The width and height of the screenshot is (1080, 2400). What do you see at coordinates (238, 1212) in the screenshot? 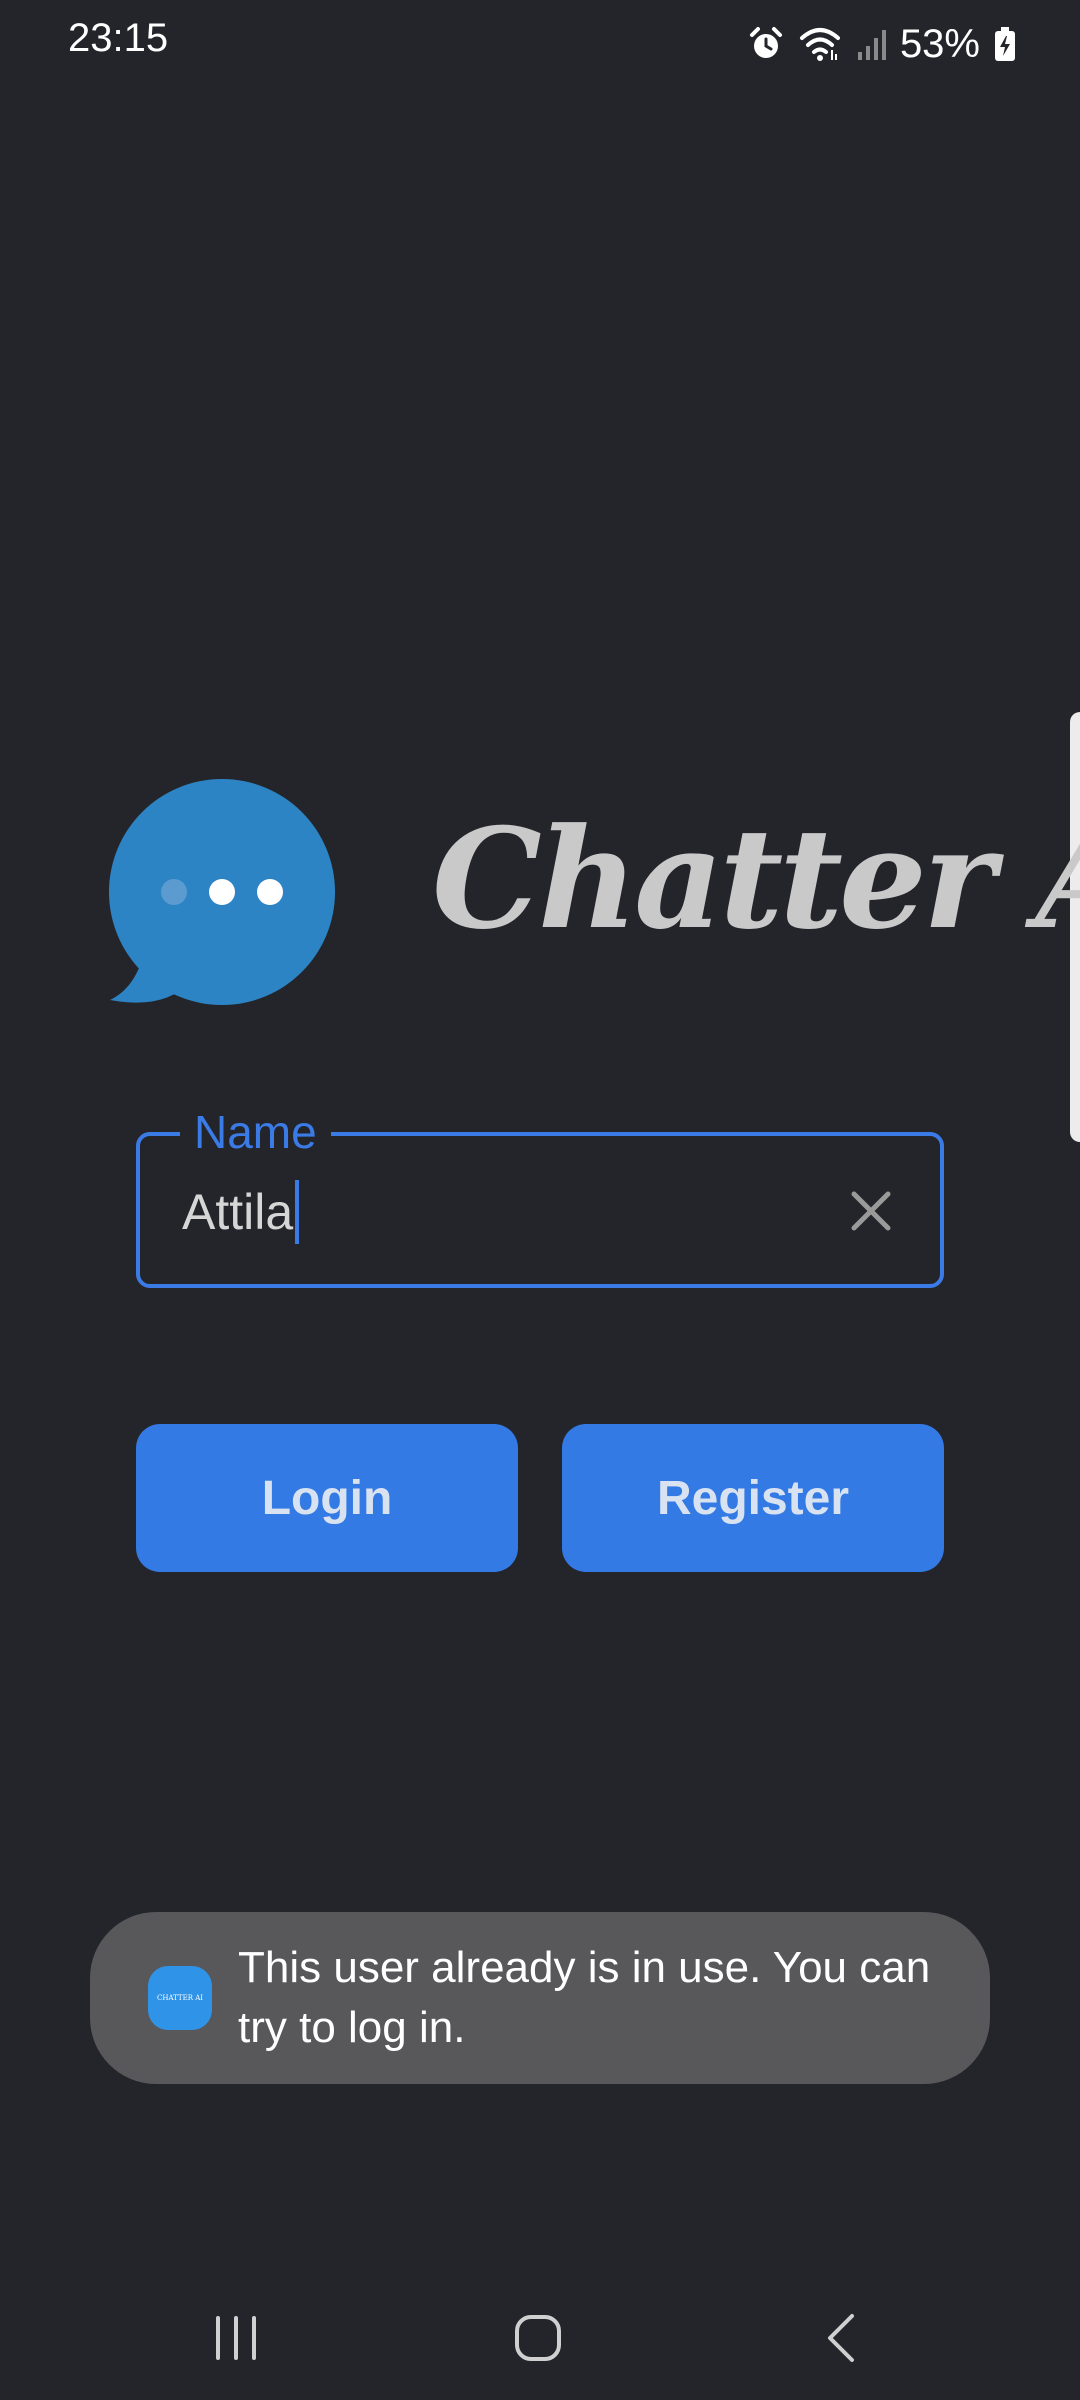
I see `name-input-value: Attila` at bounding box center [238, 1212].